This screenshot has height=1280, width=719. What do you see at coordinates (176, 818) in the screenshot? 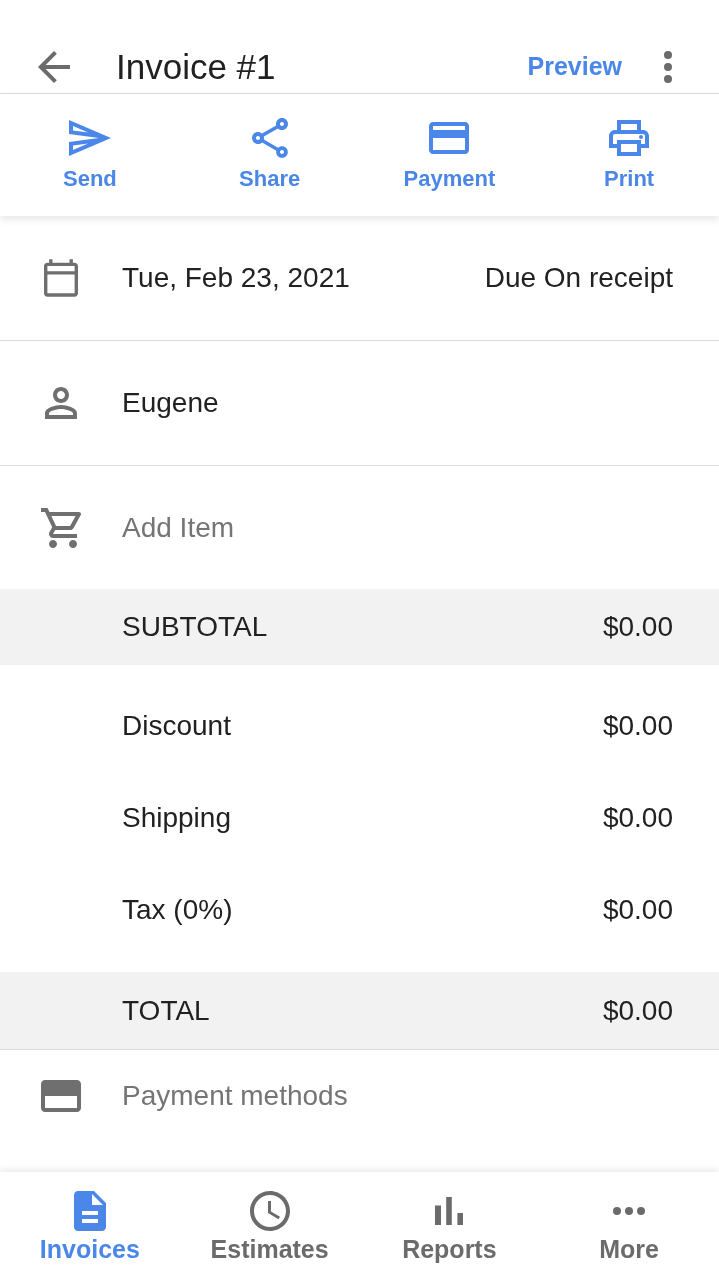
I see `summary-label: Shipping` at bounding box center [176, 818].